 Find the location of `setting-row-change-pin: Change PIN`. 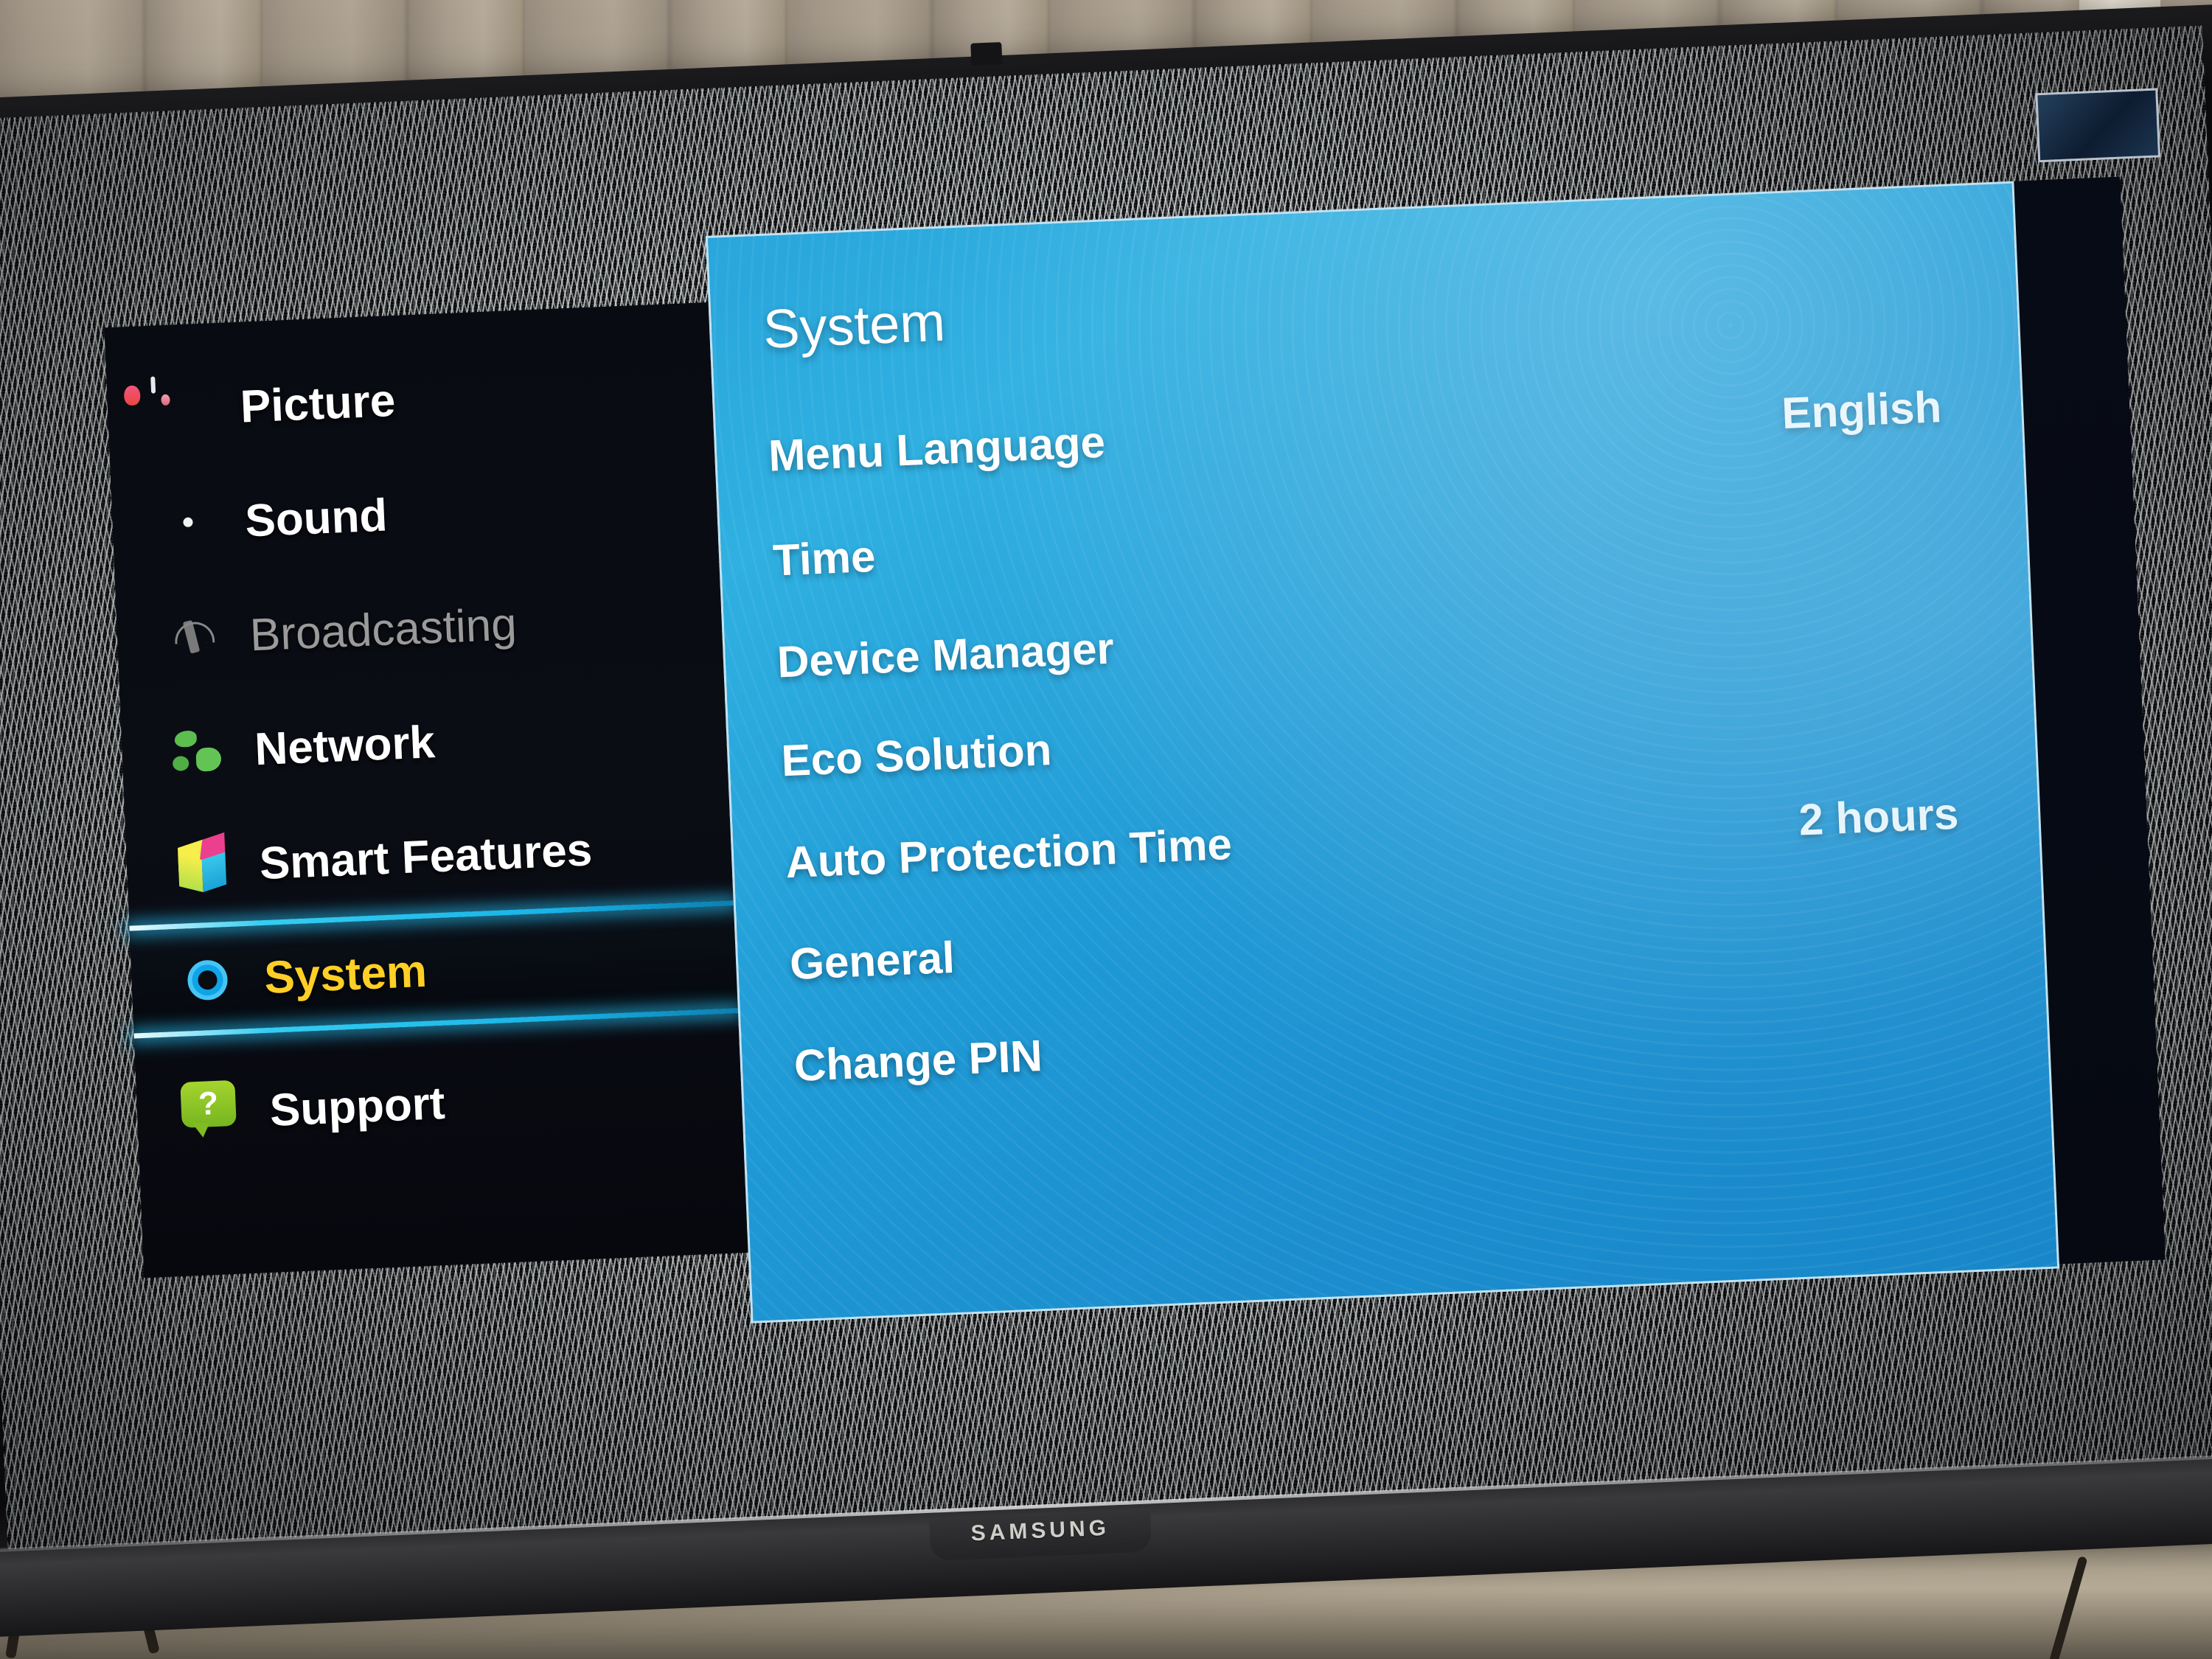

setting-row-change-pin: Change PIN is located at coordinates (1398, 1040).